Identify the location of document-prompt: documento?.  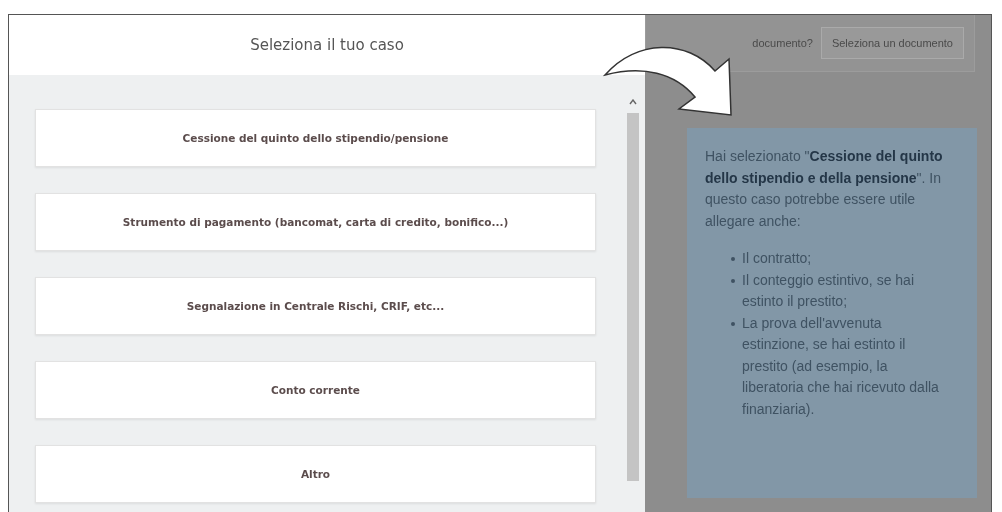
(782, 43).